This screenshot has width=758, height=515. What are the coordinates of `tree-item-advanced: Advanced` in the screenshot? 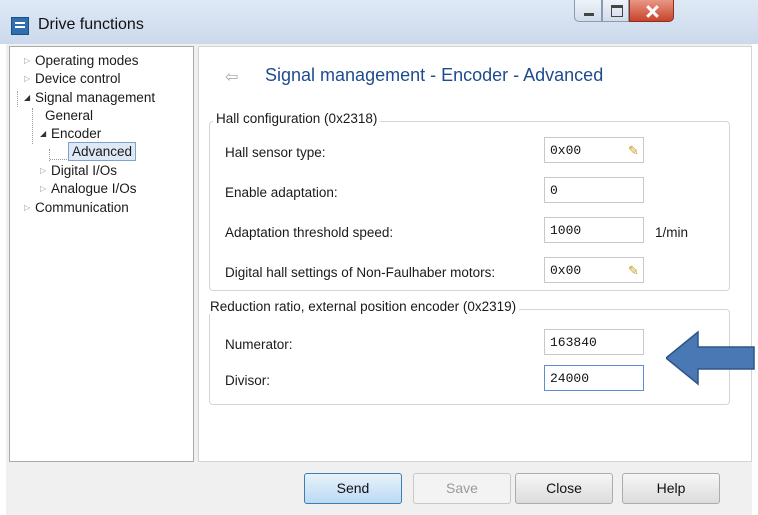 It's located at (102, 151).